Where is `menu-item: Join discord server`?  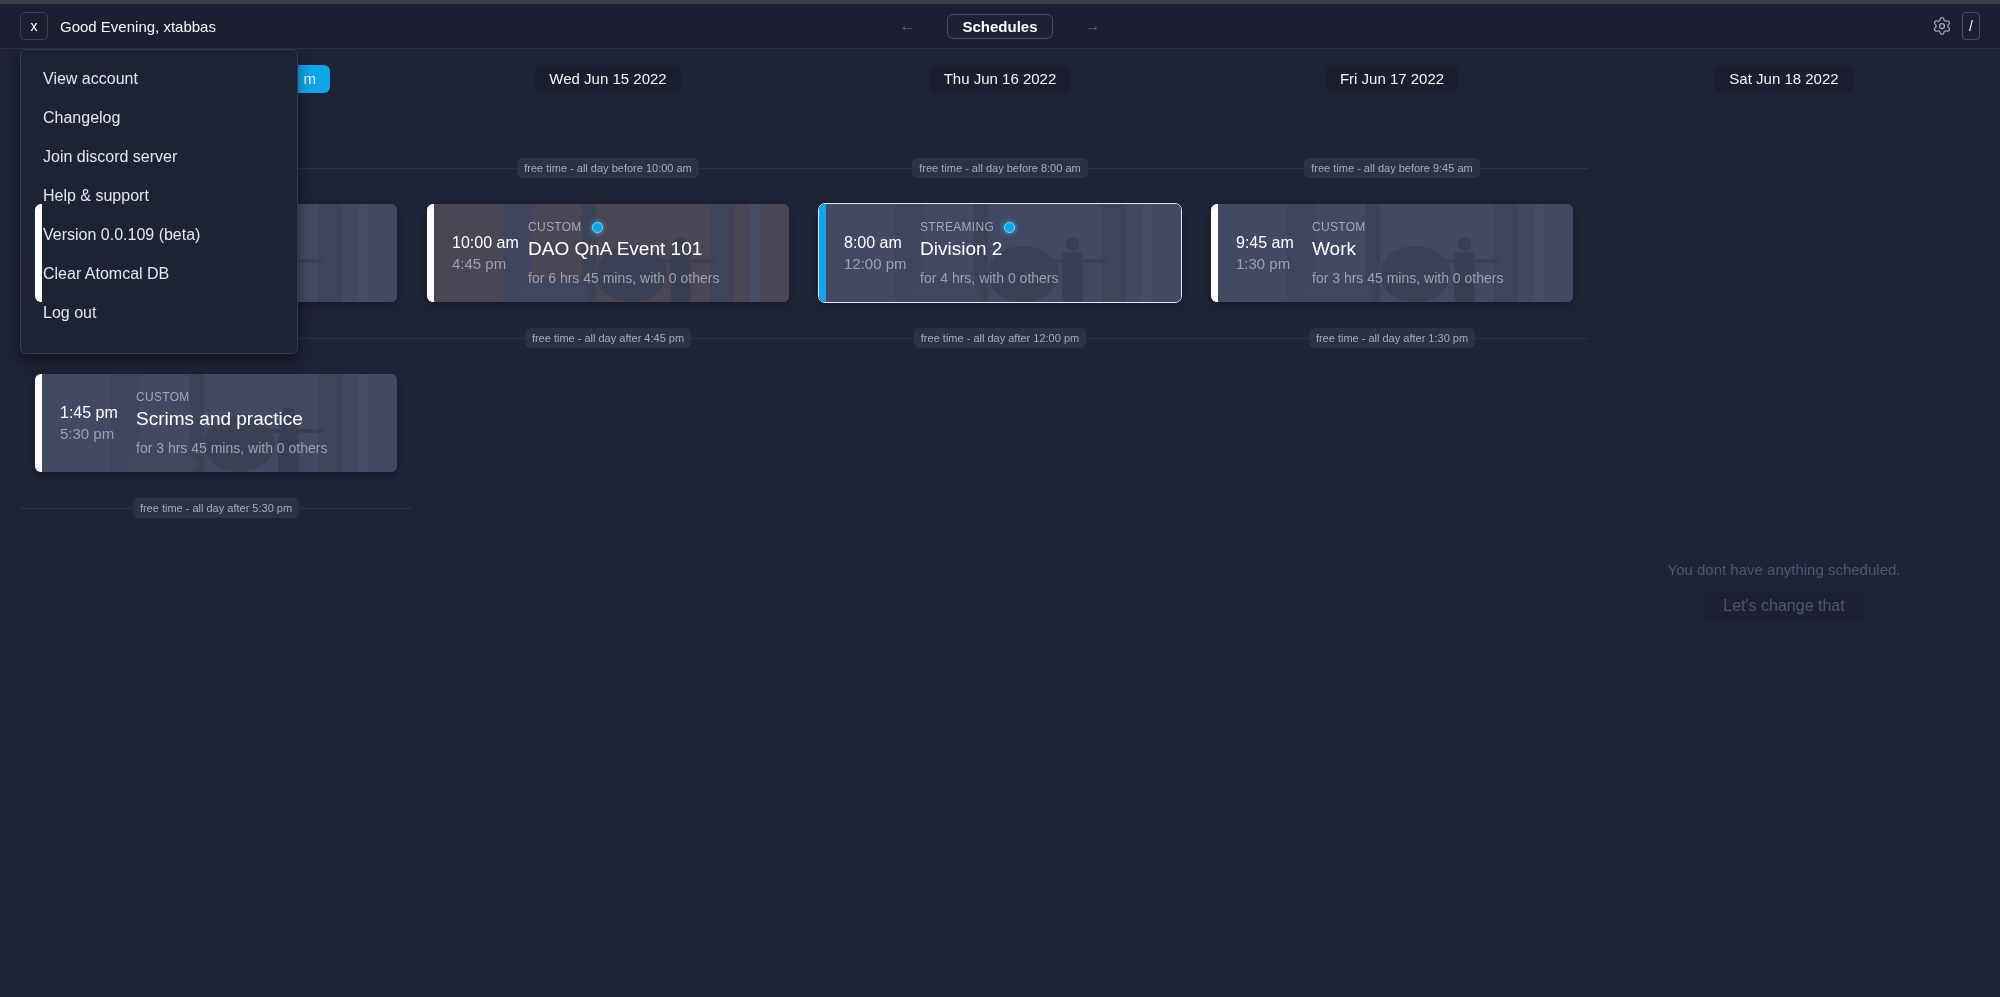 menu-item: Join discord server is located at coordinates (159, 157).